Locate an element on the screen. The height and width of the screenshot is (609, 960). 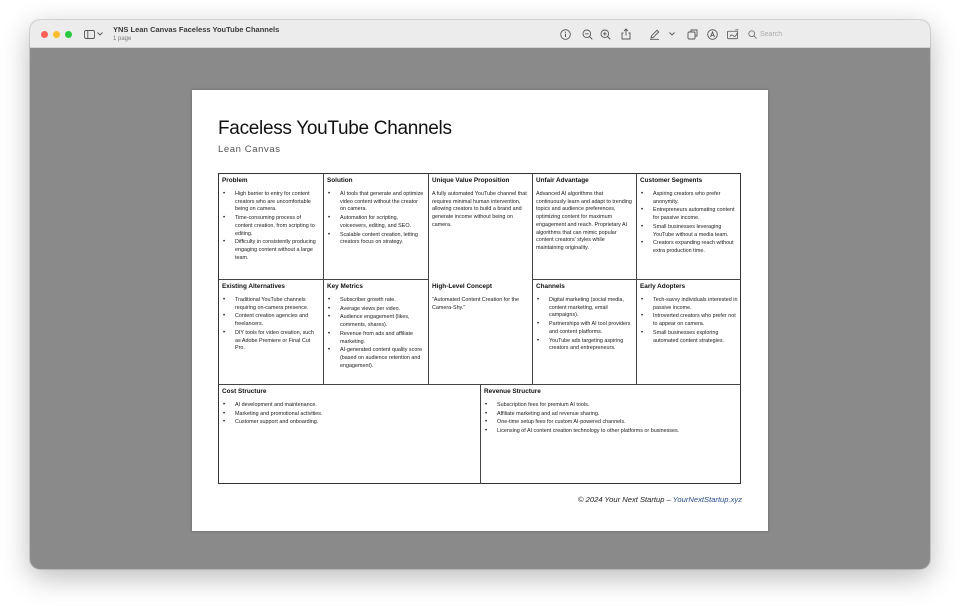
minimize-button is located at coordinates (56, 34).